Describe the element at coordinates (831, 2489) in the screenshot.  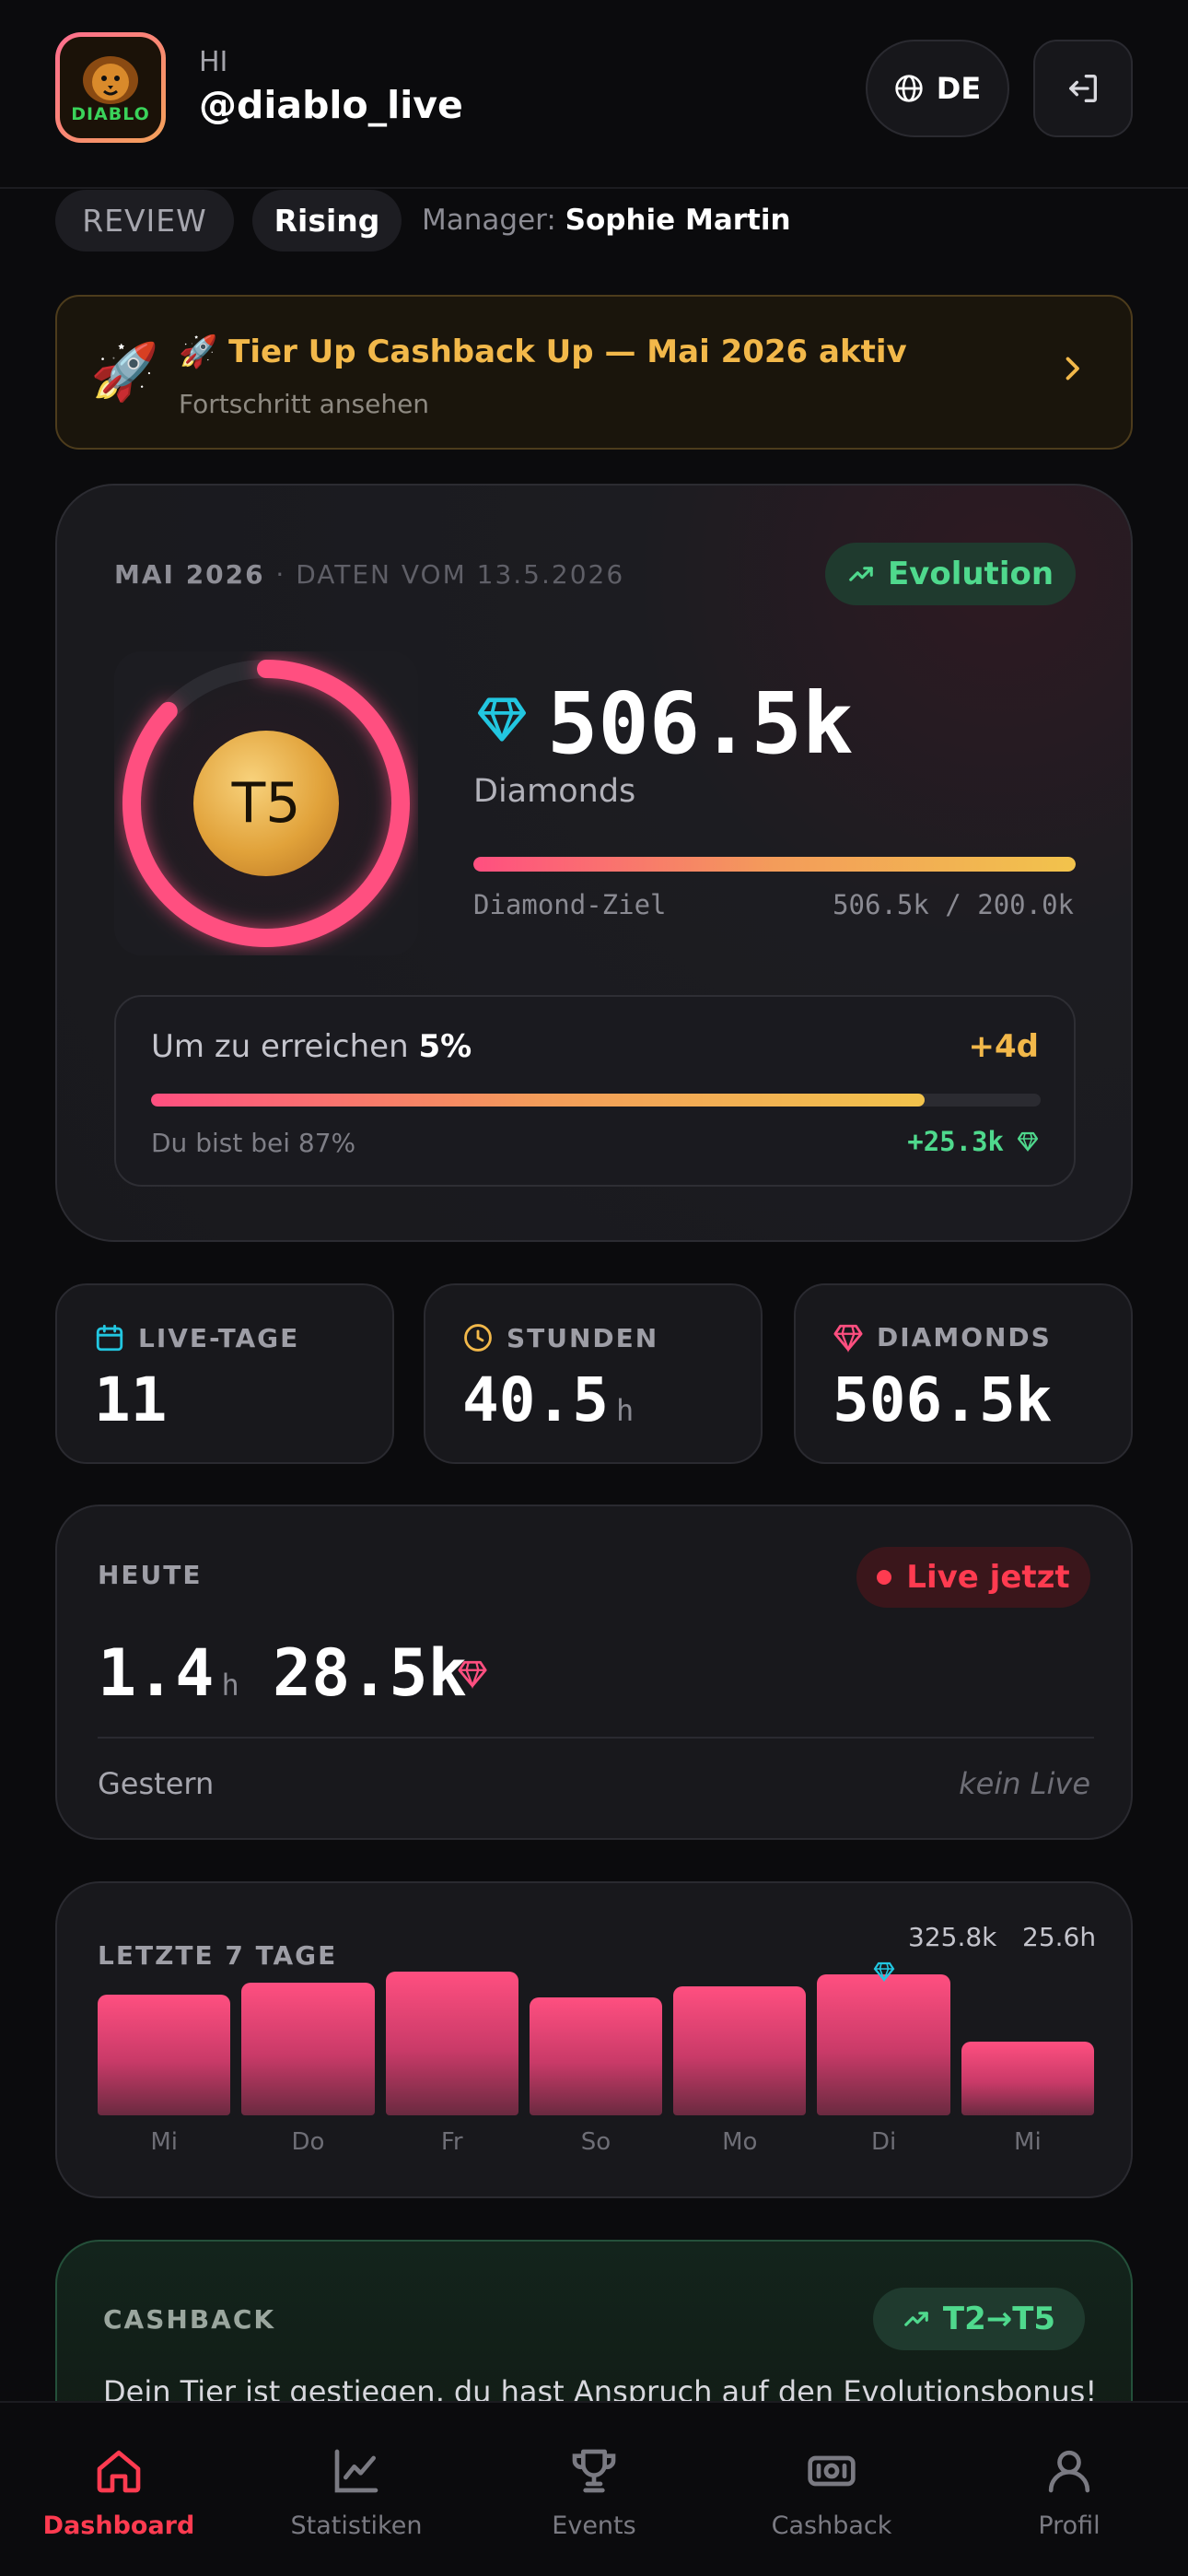
I see `nav-cashback: Cashback` at that location.